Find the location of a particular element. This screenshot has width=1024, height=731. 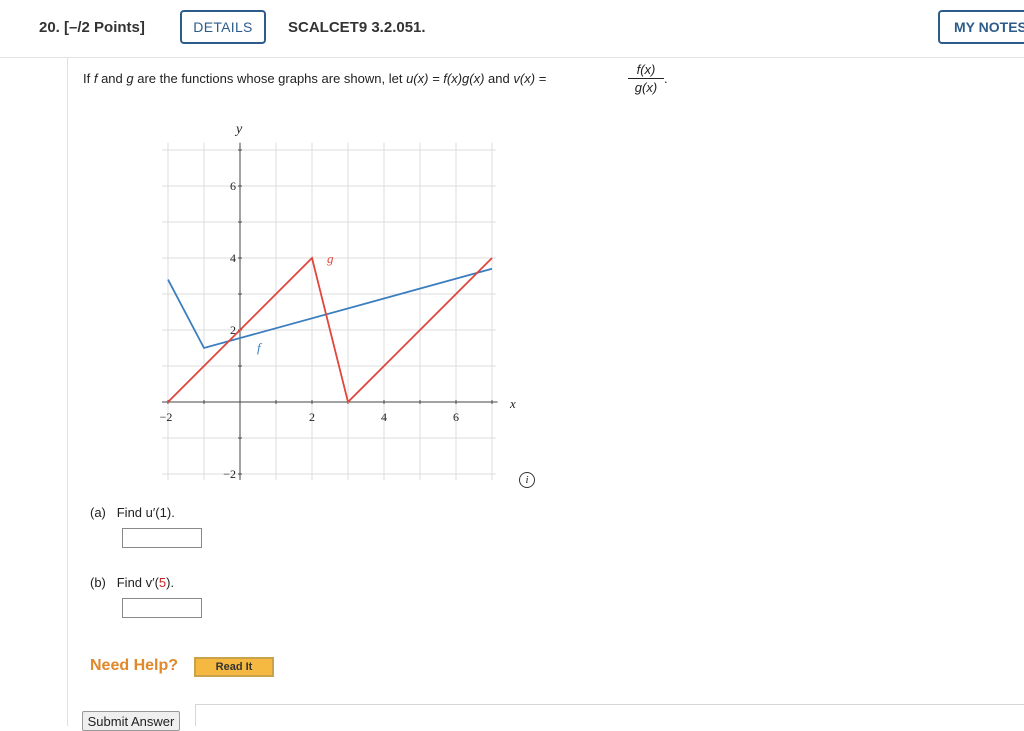

series-label-f: f is located at coordinates (260, 347).